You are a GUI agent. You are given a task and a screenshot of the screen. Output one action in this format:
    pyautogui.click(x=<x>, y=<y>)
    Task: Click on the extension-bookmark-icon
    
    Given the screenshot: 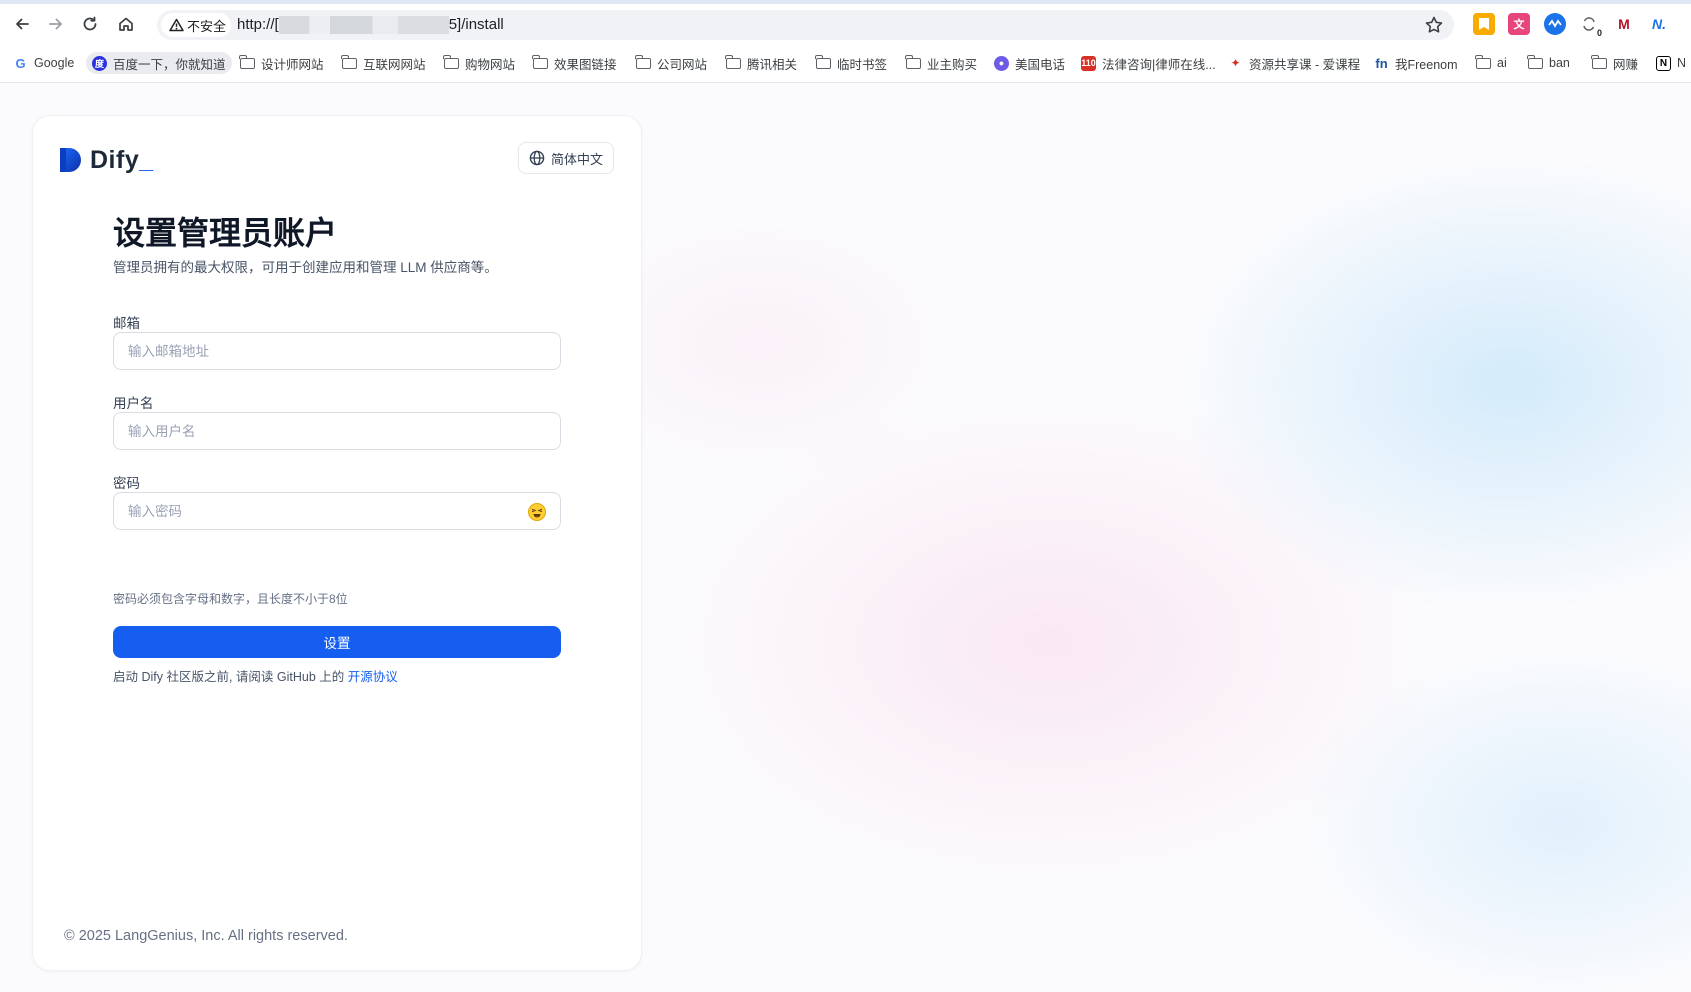 What is the action you would take?
    pyautogui.click(x=1484, y=24)
    